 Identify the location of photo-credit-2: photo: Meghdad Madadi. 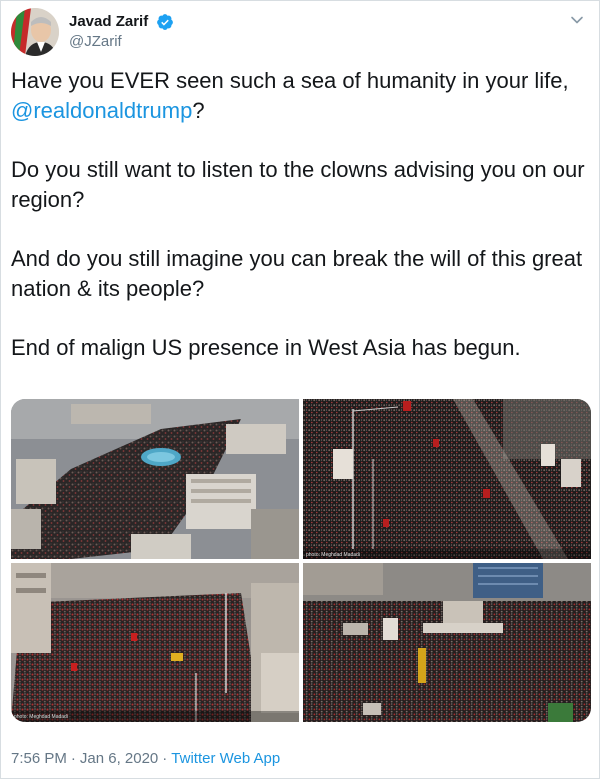
(333, 555).